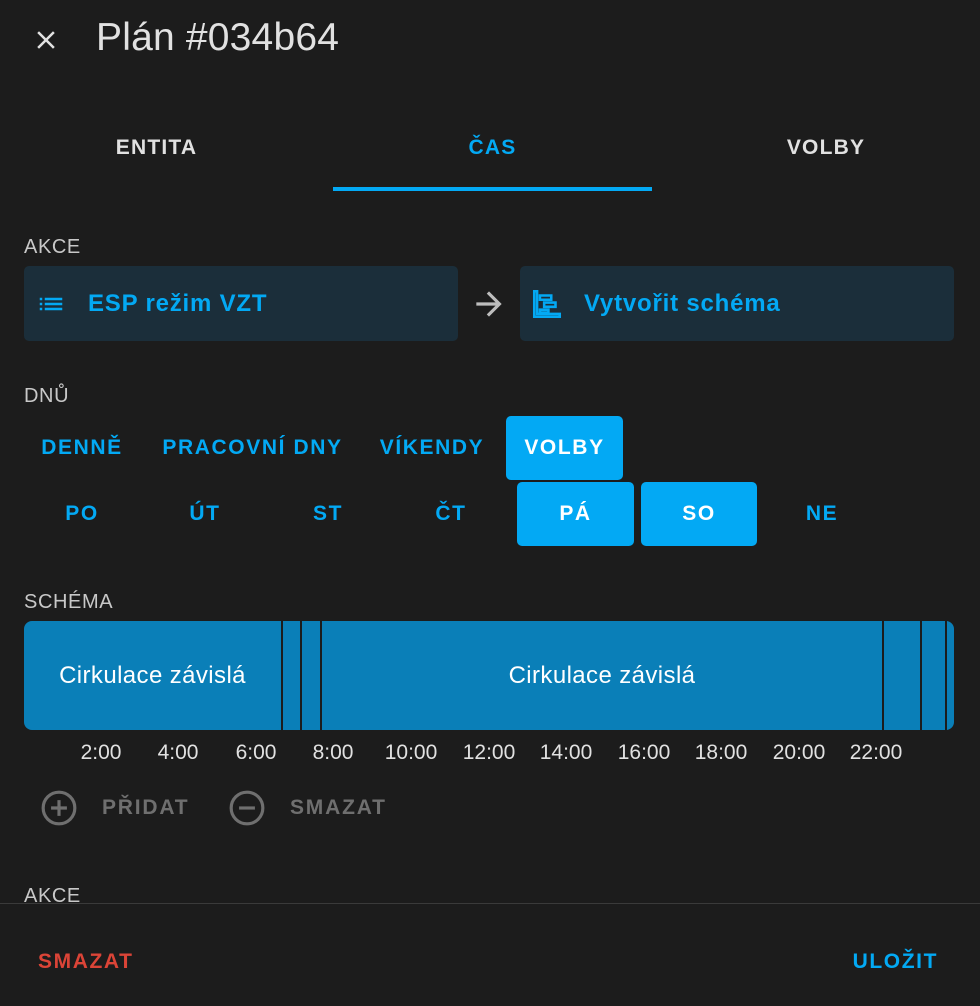  I want to click on preset-denne: DENNĚ, so click(82, 448).